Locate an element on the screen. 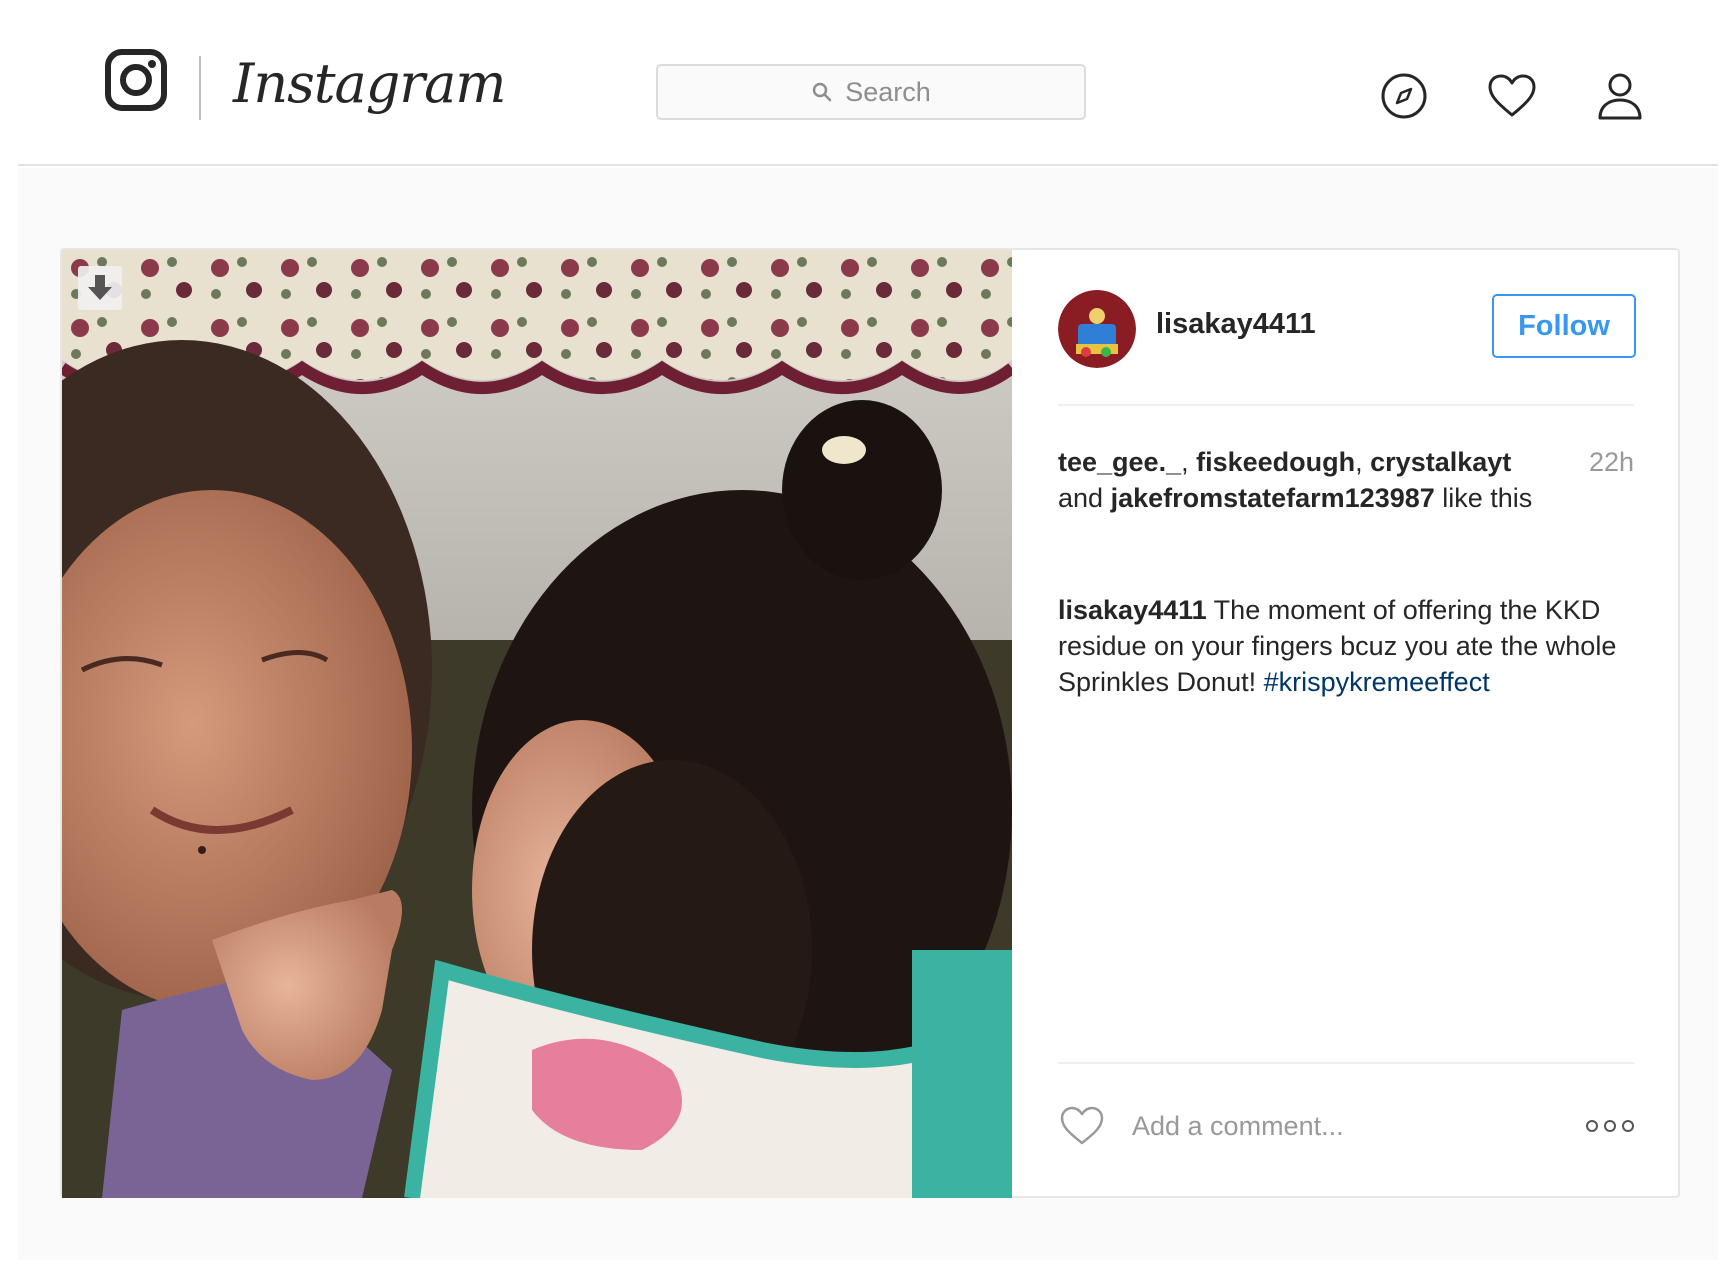 Image resolution: width=1732 pixels, height=1276 pixels. follow-button: Follow is located at coordinates (1564, 326).